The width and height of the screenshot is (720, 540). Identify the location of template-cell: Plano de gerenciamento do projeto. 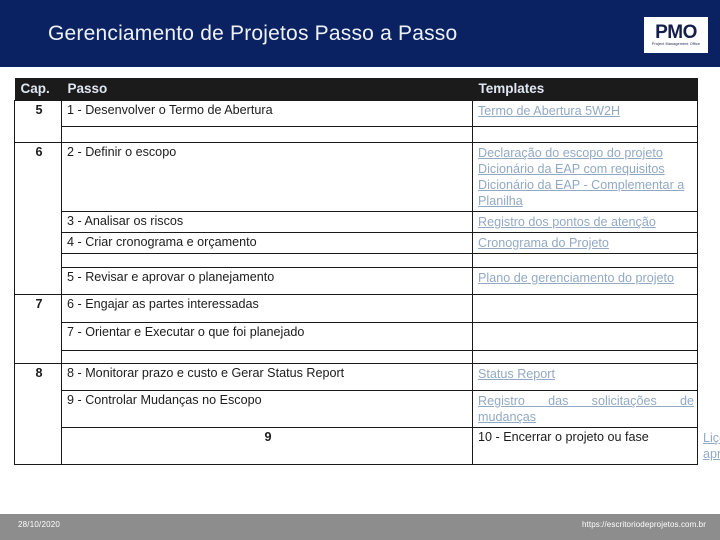
(585, 281).